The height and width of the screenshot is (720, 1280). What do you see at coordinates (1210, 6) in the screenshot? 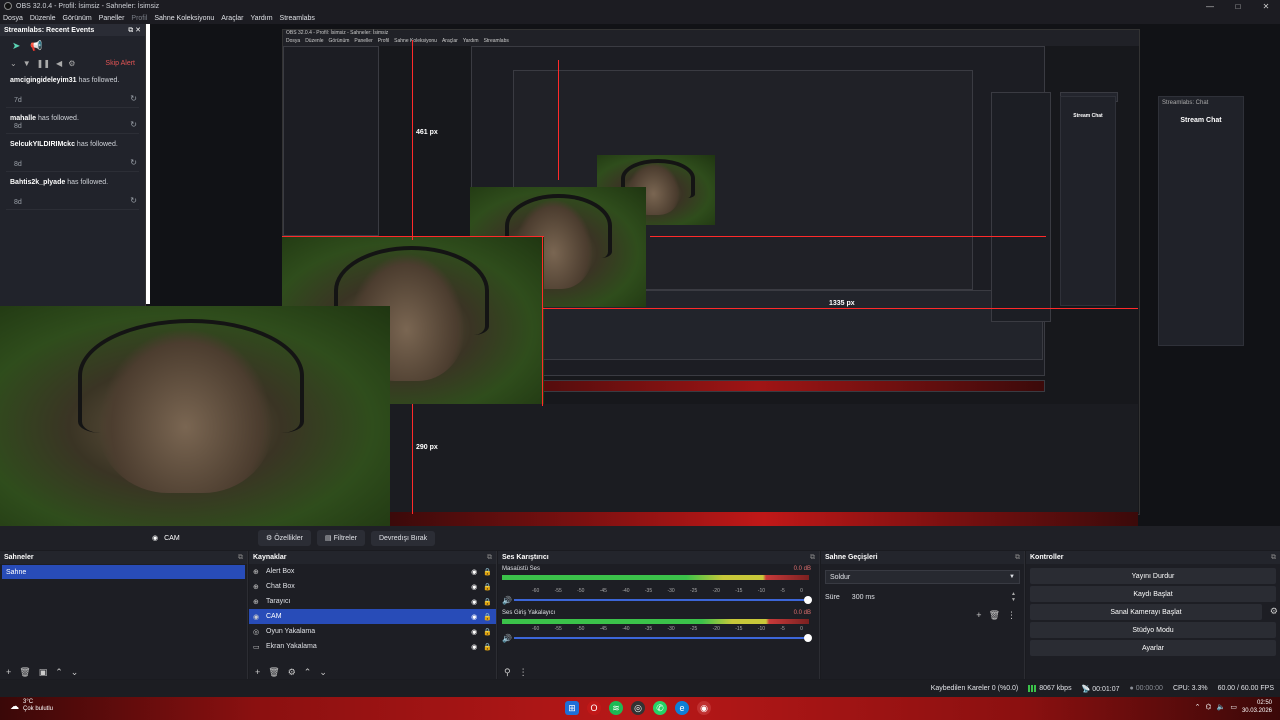
I see `minimize-button: —` at bounding box center [1210, 6].